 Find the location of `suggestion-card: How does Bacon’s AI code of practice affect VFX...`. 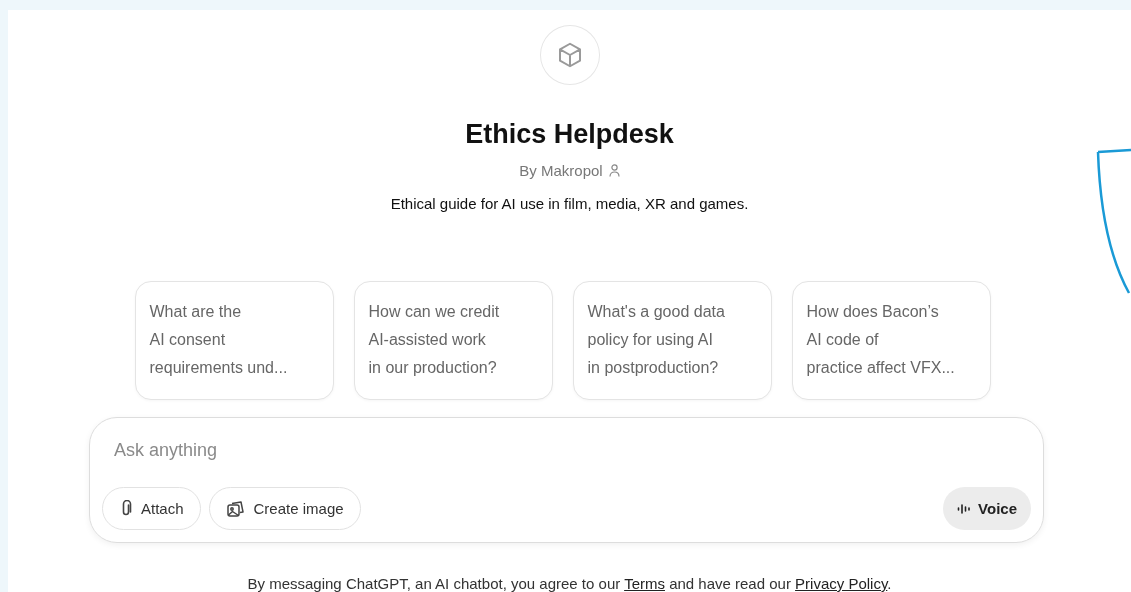

suggestion-card: How does Bacon’s AI code of practice affect VFX... is located at coordinates (891, 340).